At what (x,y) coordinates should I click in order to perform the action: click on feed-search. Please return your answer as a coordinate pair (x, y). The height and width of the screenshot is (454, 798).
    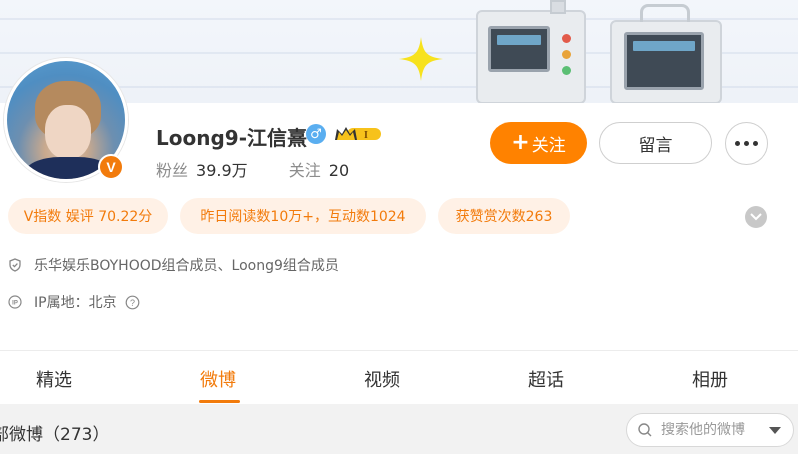
    Looking at the image, I should click on (710, 430).